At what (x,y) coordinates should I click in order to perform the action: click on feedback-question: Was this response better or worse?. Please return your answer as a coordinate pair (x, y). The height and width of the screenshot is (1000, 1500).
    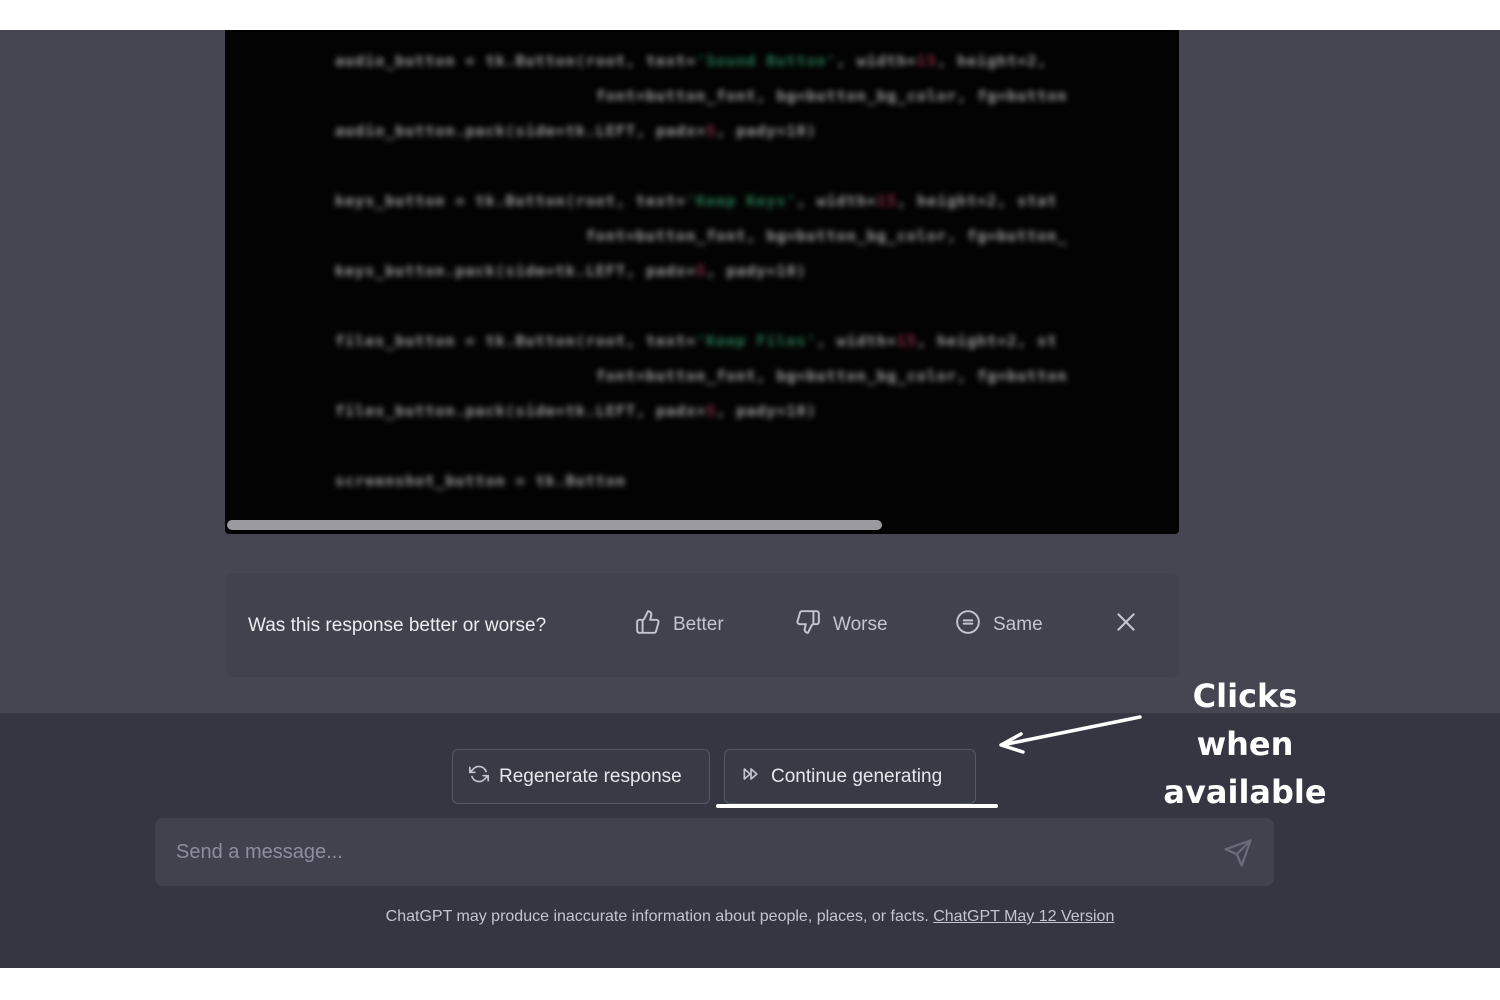
    Looking at the image, I should click on (397, 625).